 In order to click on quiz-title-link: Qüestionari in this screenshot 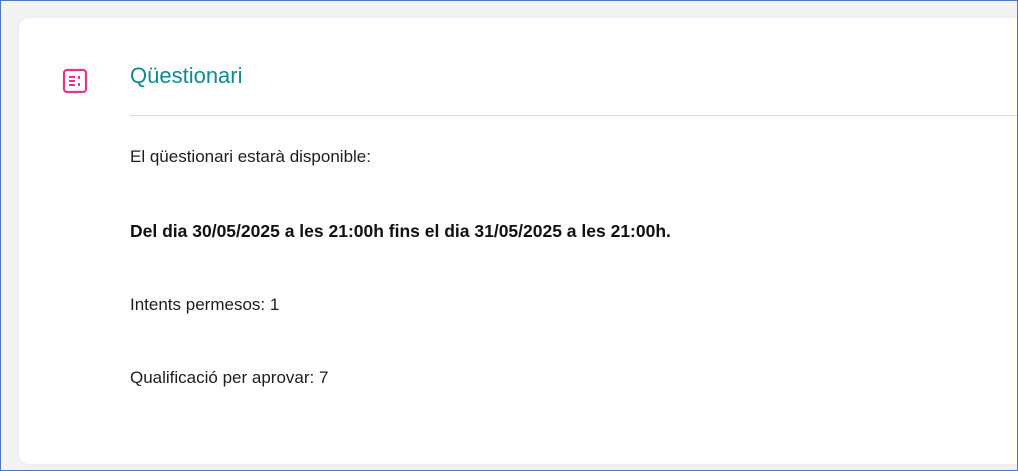, I will do `click(186, 76)`.